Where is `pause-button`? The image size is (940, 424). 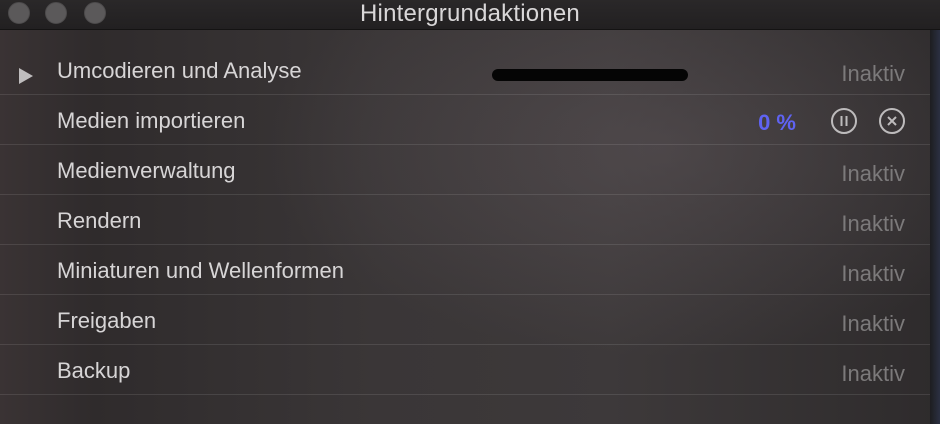
pause-button is located at coordinates (844, 121).